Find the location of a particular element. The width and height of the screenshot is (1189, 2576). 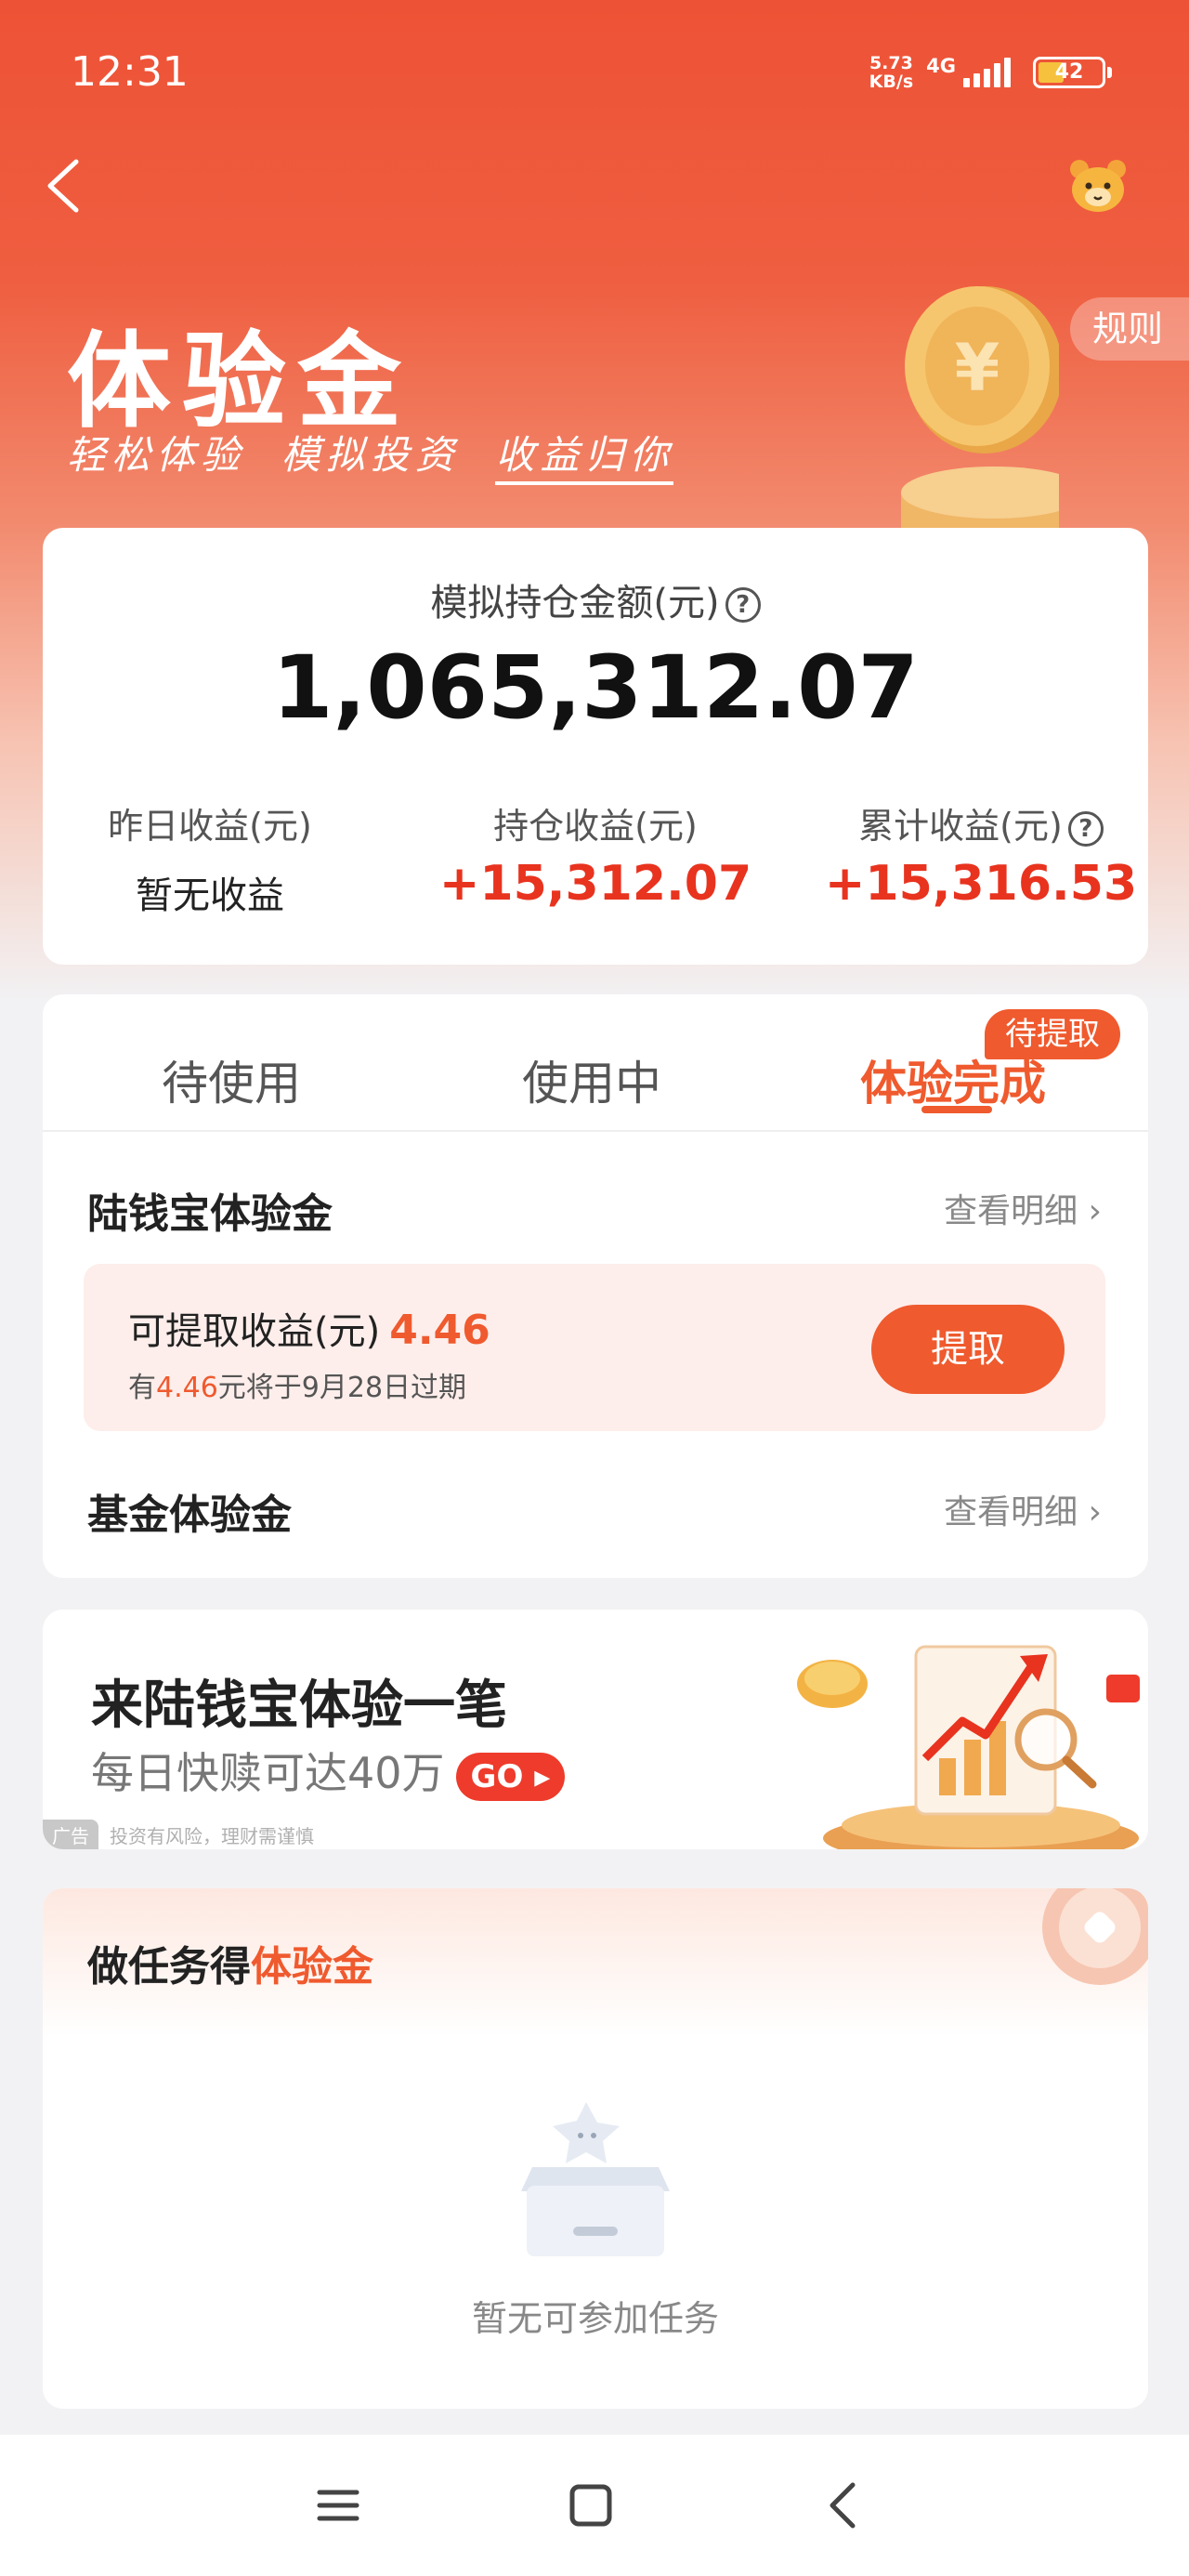

battery-level: 42 is located at coordinates (1069, 72).